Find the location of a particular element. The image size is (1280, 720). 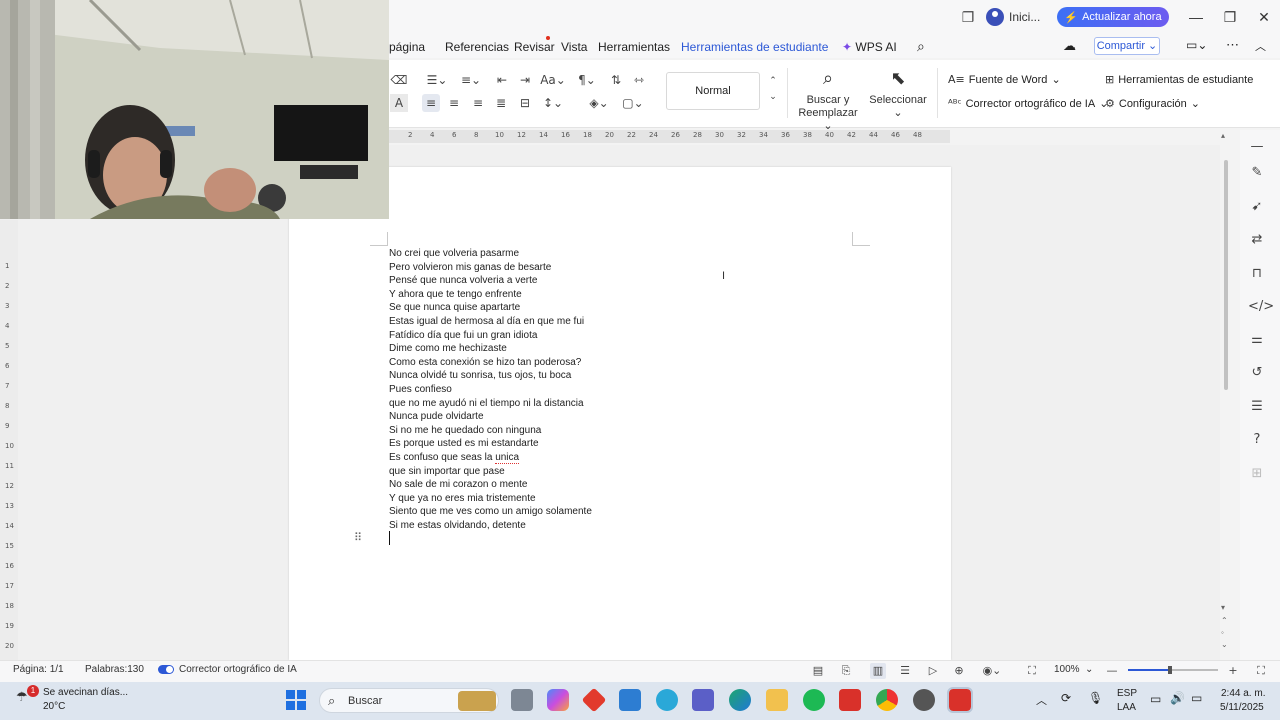

tab-review: Revisar is located at coordinates (534, 47).